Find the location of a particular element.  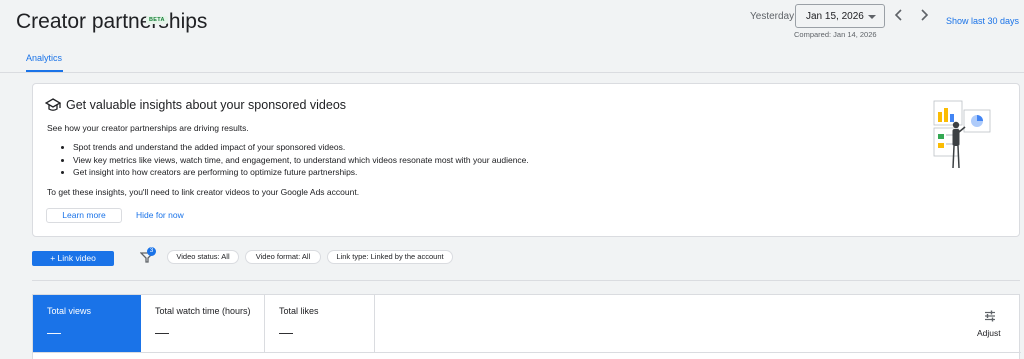

date-range-label: Yesterday is located at coordinates (772, 16).